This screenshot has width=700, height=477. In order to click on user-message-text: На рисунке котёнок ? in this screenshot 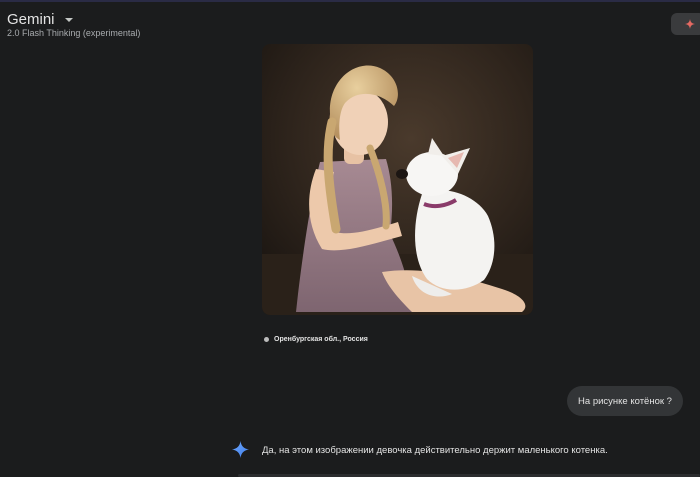, I will do `click(625, 401)`.